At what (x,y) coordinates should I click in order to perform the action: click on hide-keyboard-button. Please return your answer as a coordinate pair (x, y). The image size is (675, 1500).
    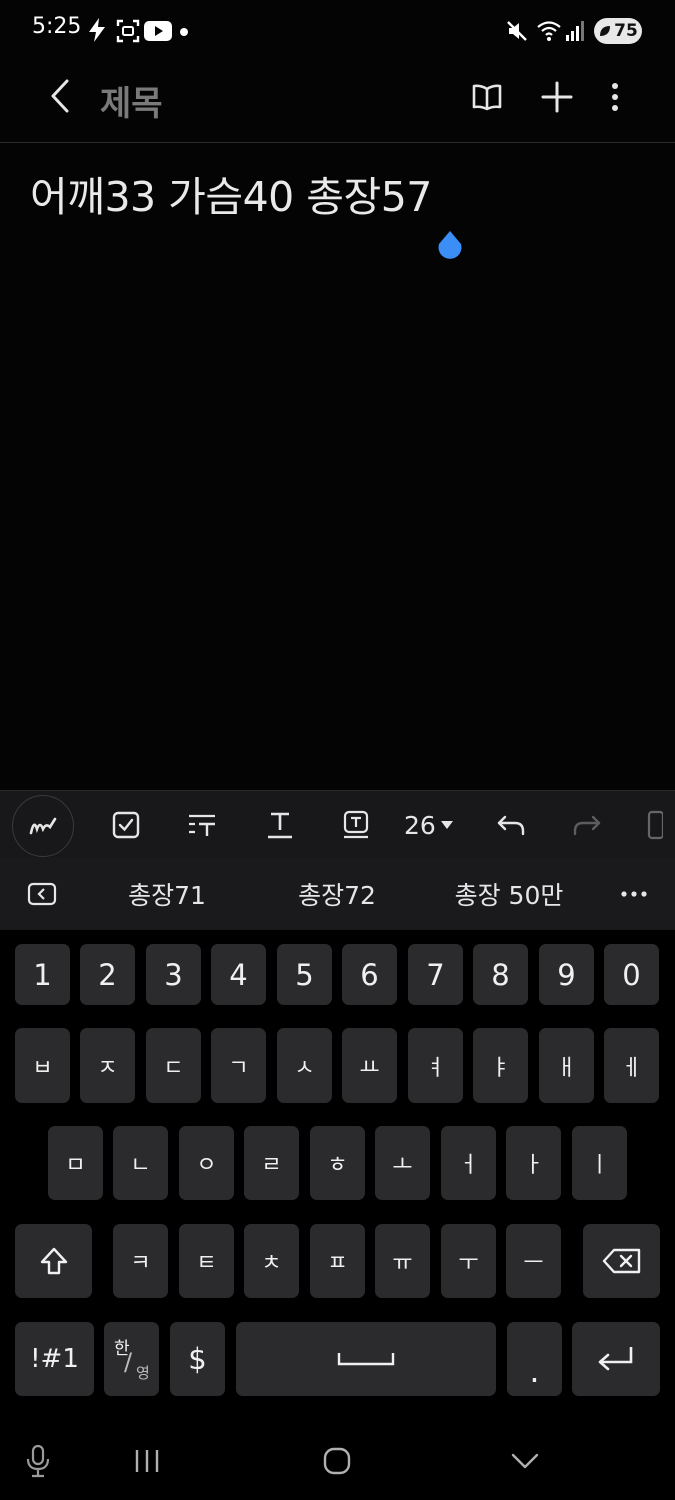
    Looking at the image, I should click on (525, 1461).